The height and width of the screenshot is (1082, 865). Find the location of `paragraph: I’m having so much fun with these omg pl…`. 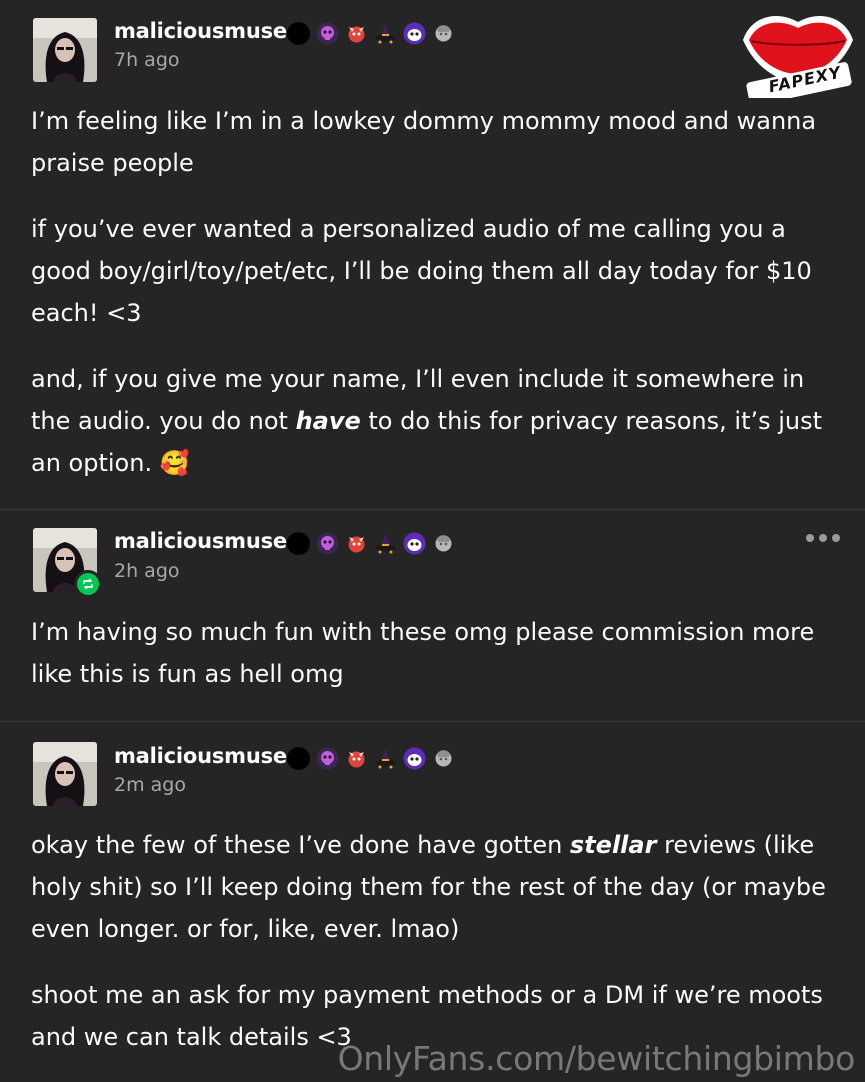

paragraph: I’m having so much fun with these omg pl… is located at coordinates (423, 653).